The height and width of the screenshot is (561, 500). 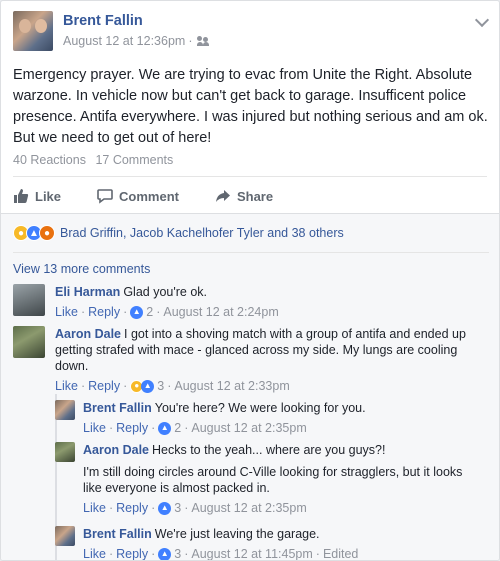 What do you see at coordinates (160, 386) in the screenshot?
I see `comment-reaction-count: 3` at bounding box center [160, 386].